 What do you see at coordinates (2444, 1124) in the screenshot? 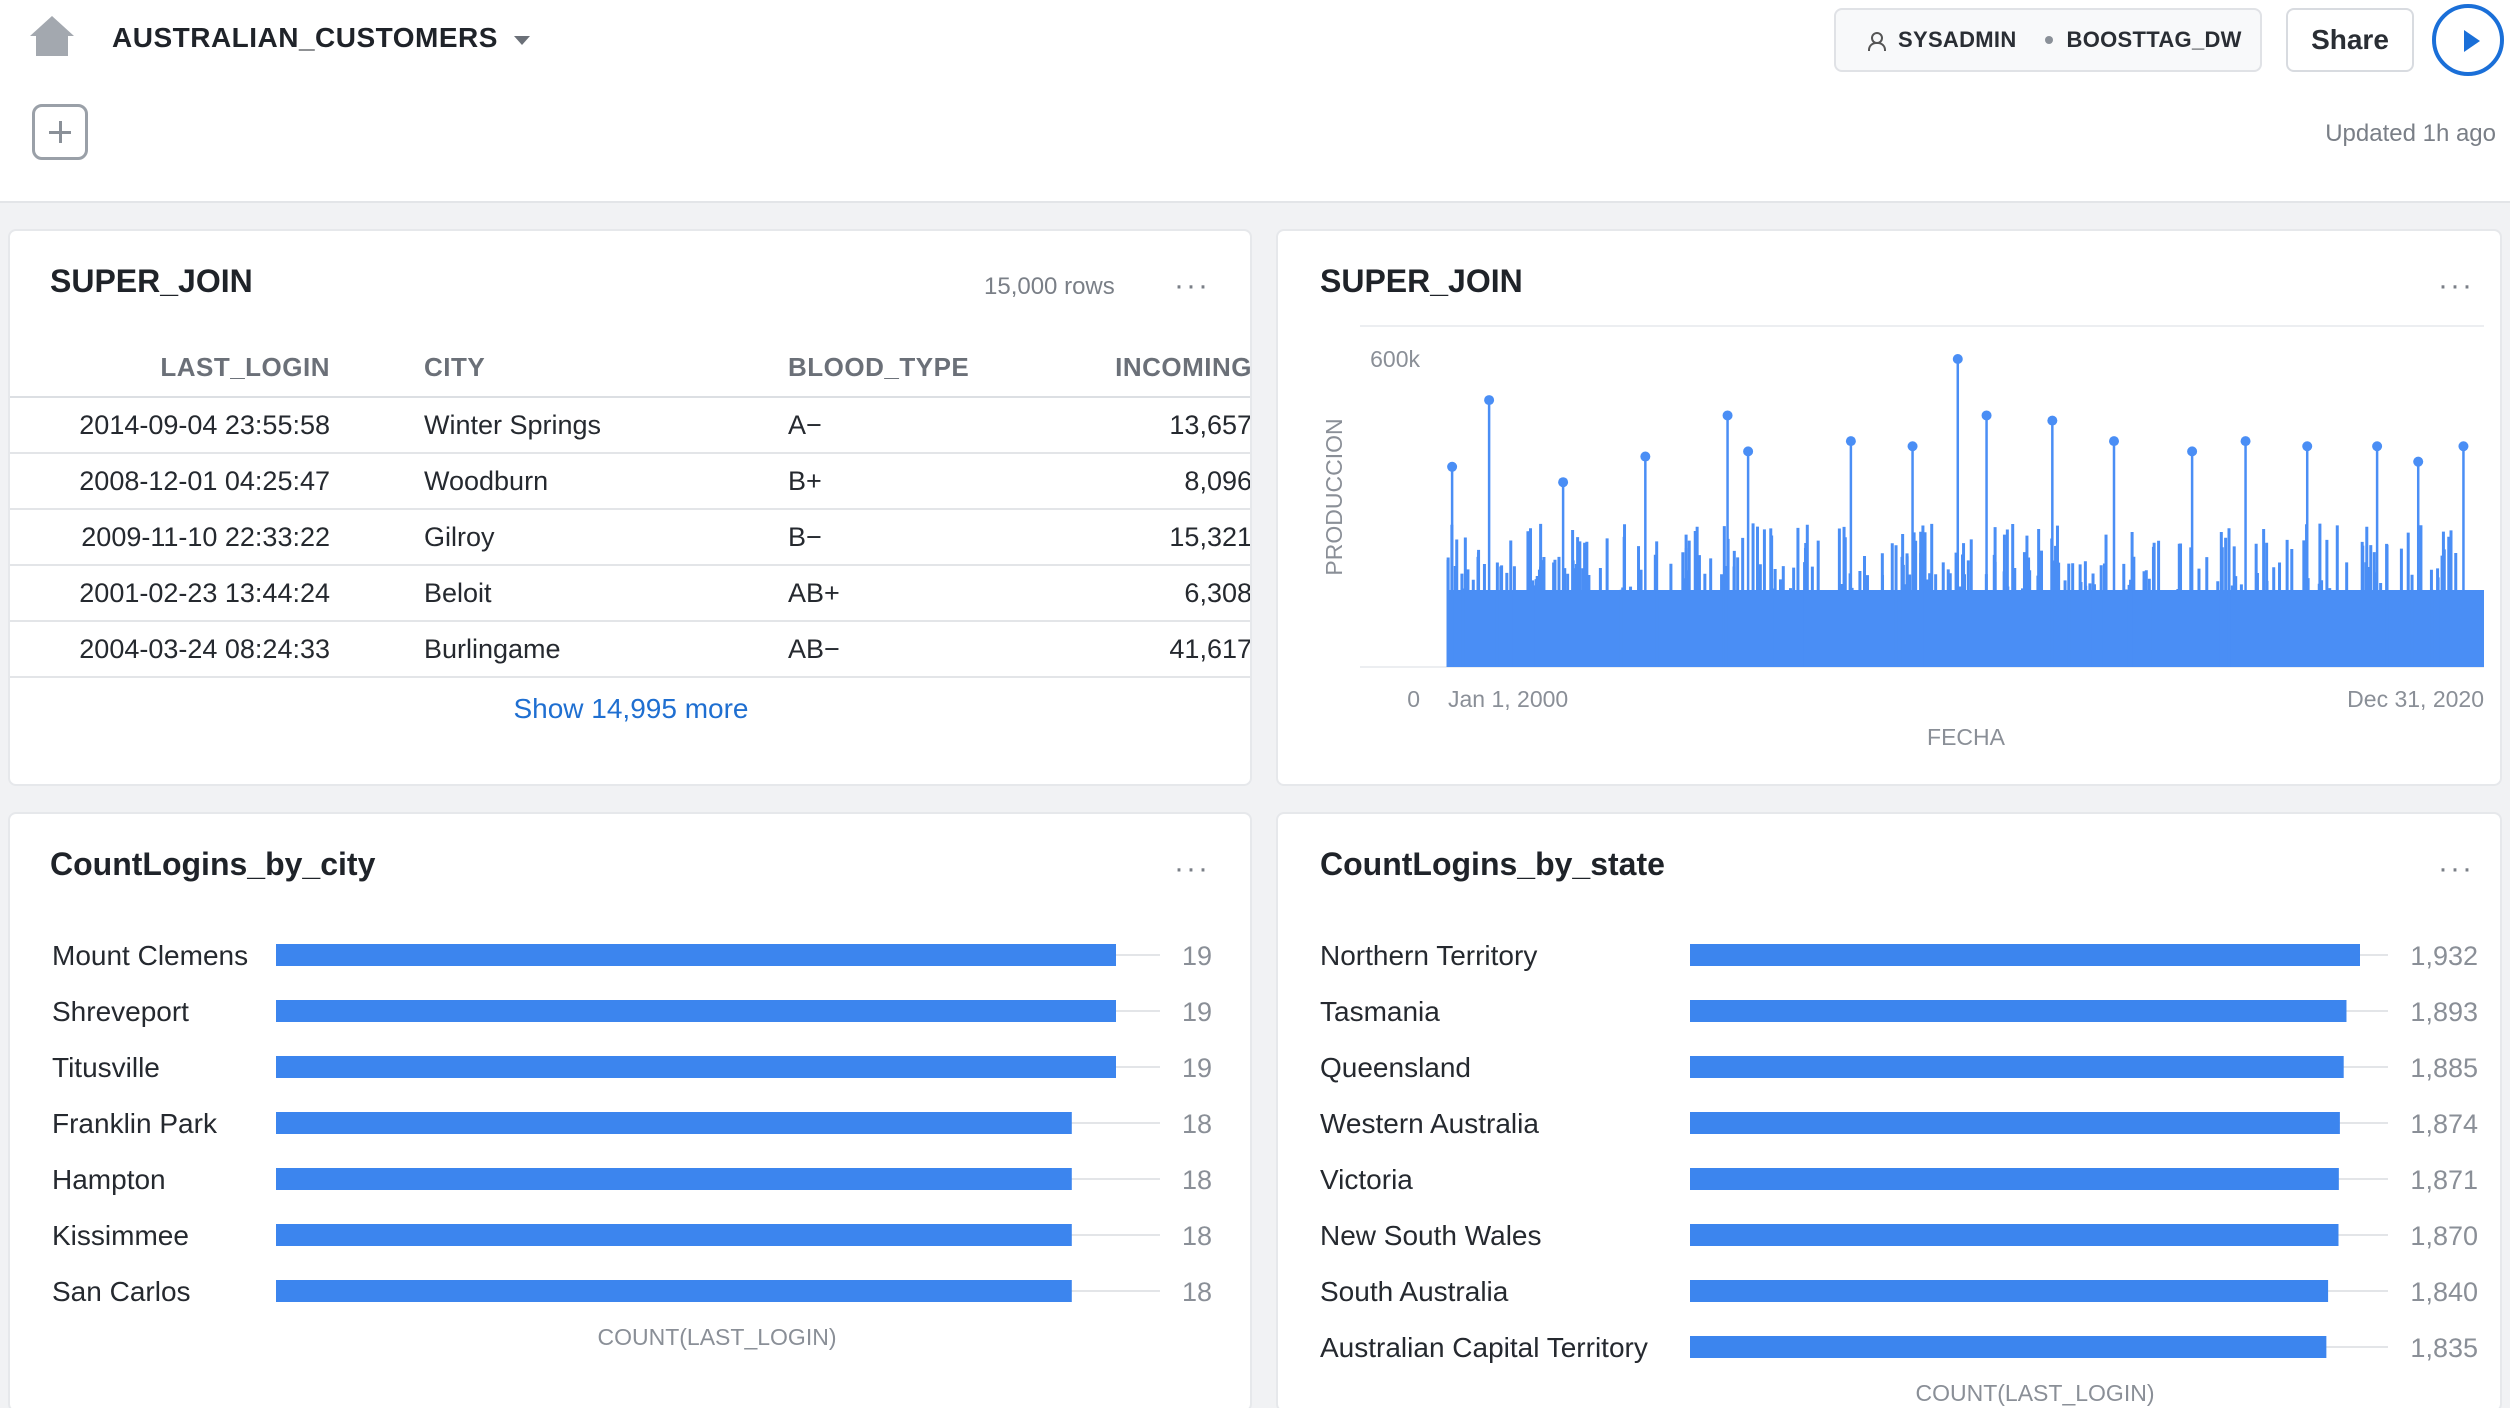
I see `bar-value-label: 1,874` at bounding box center [2444, 1124].